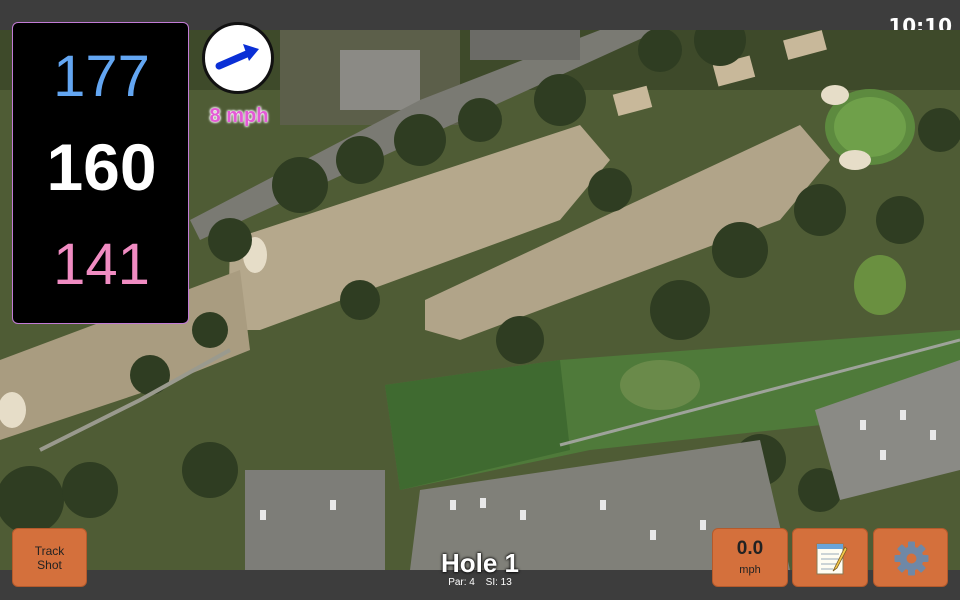 The height and width of the screenshot is (600, 960). Describe the element at coordinates (49, 565) in the screenshot. I see `track-shot-label-line2: Shot` at that location.